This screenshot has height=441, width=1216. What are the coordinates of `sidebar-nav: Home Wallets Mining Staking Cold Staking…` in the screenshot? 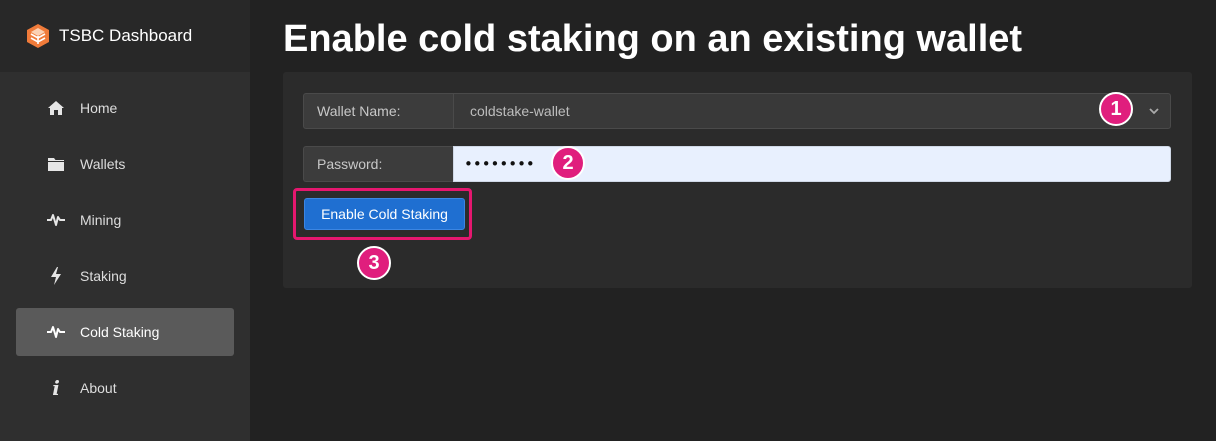 It's located at (125, 252).